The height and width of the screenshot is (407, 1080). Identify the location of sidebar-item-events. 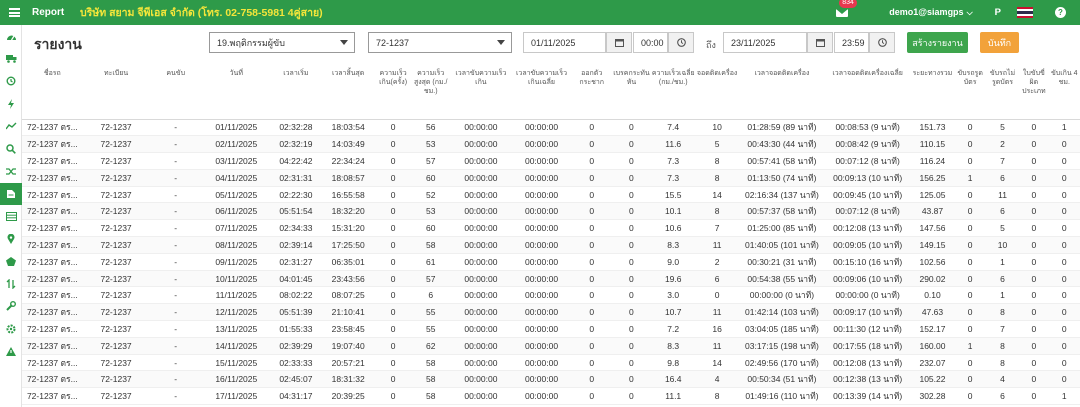
(11, 104).